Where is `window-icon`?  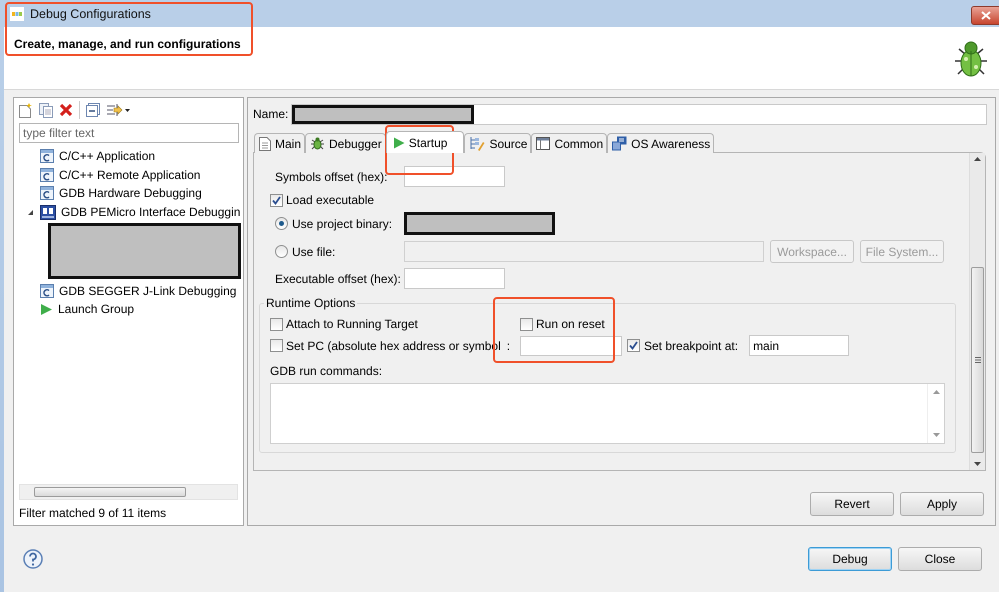 window-icon is located at coordinates (543, 143).